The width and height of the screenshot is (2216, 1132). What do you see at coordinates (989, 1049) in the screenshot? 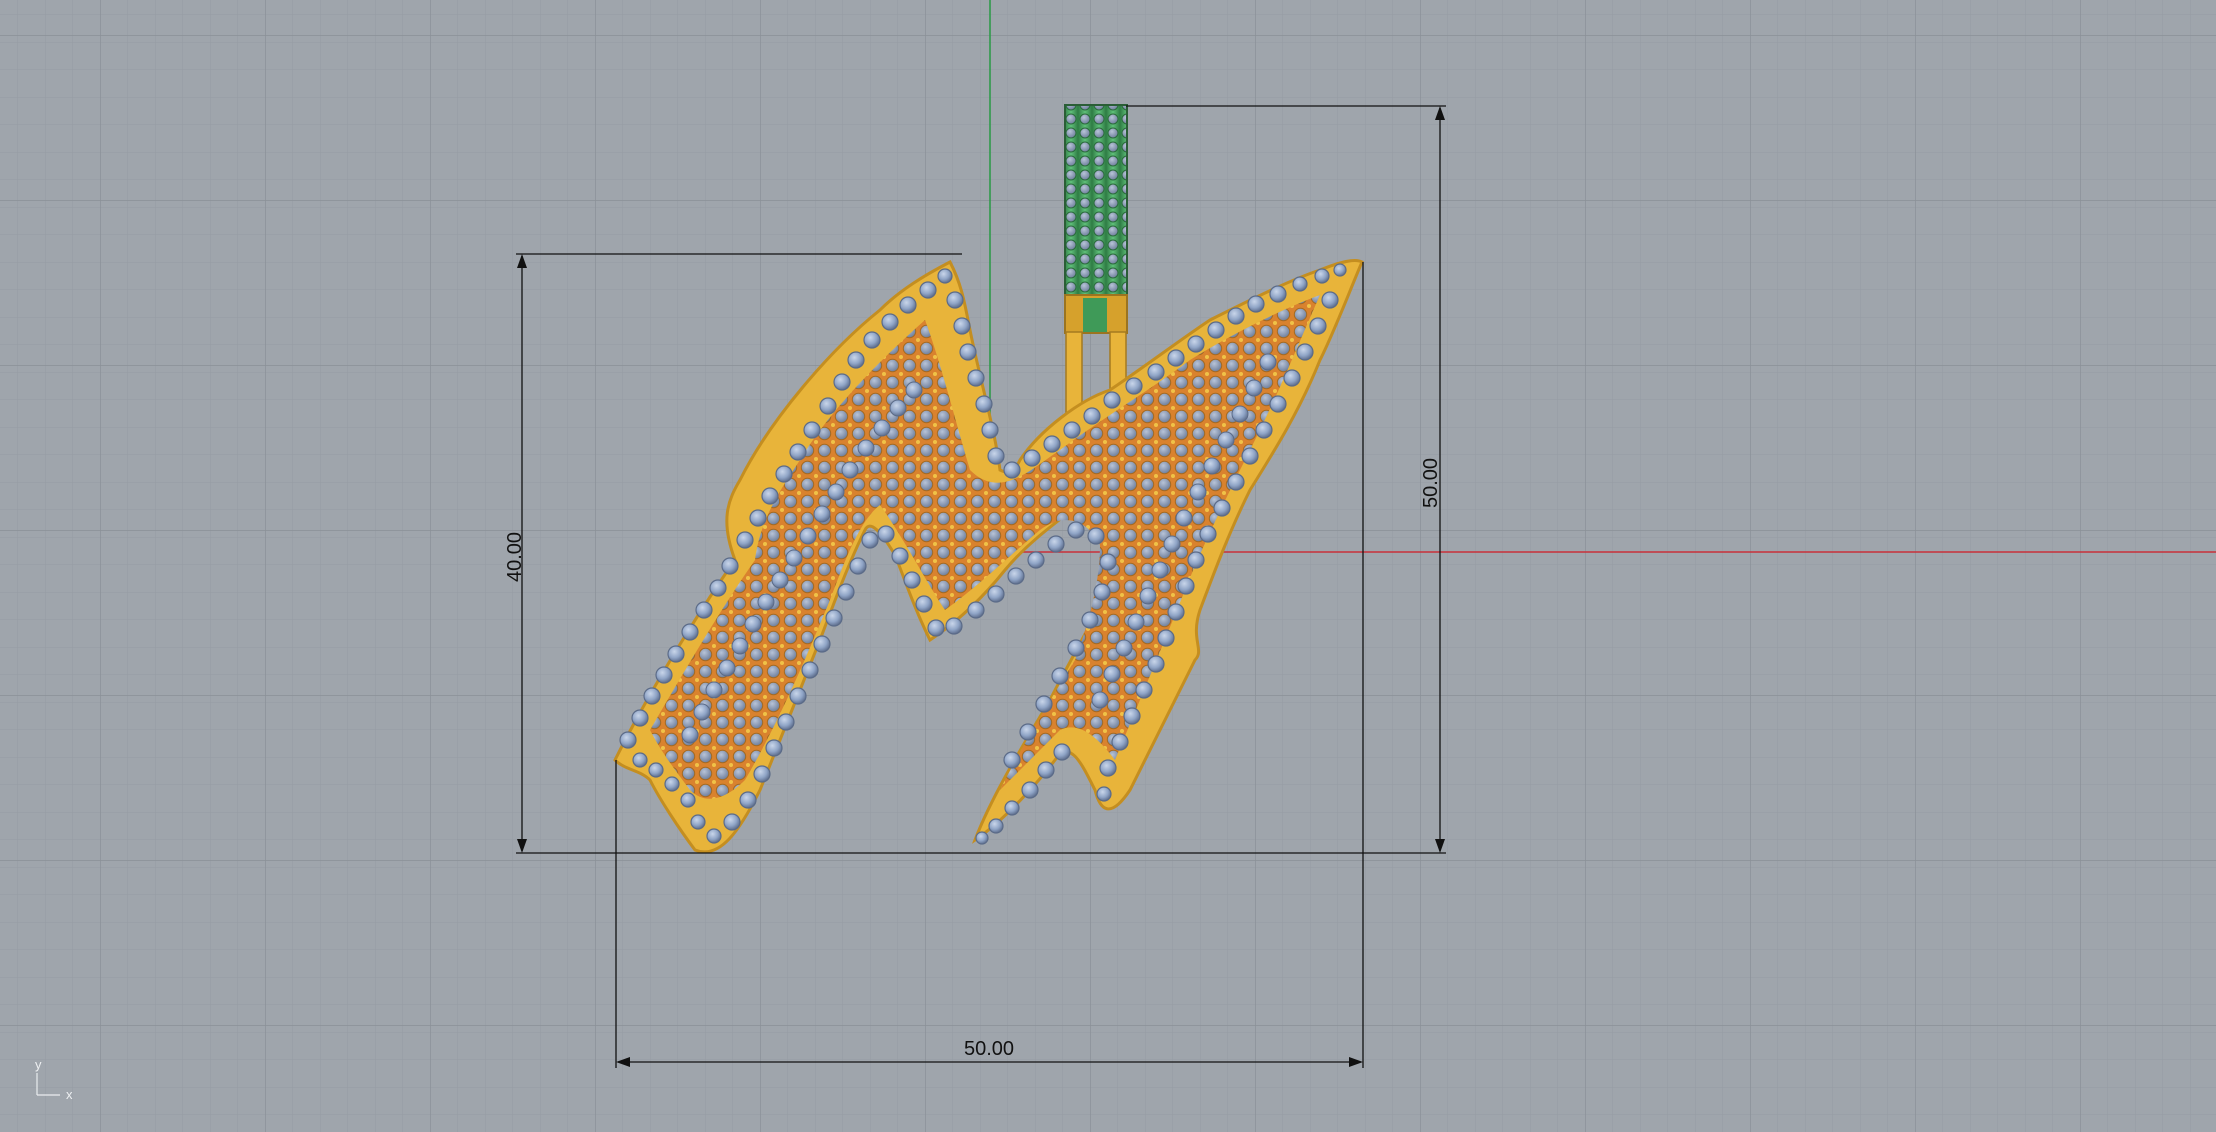
I see `dim-top-width-label: 50.00` at bounding box center [989, 1049].